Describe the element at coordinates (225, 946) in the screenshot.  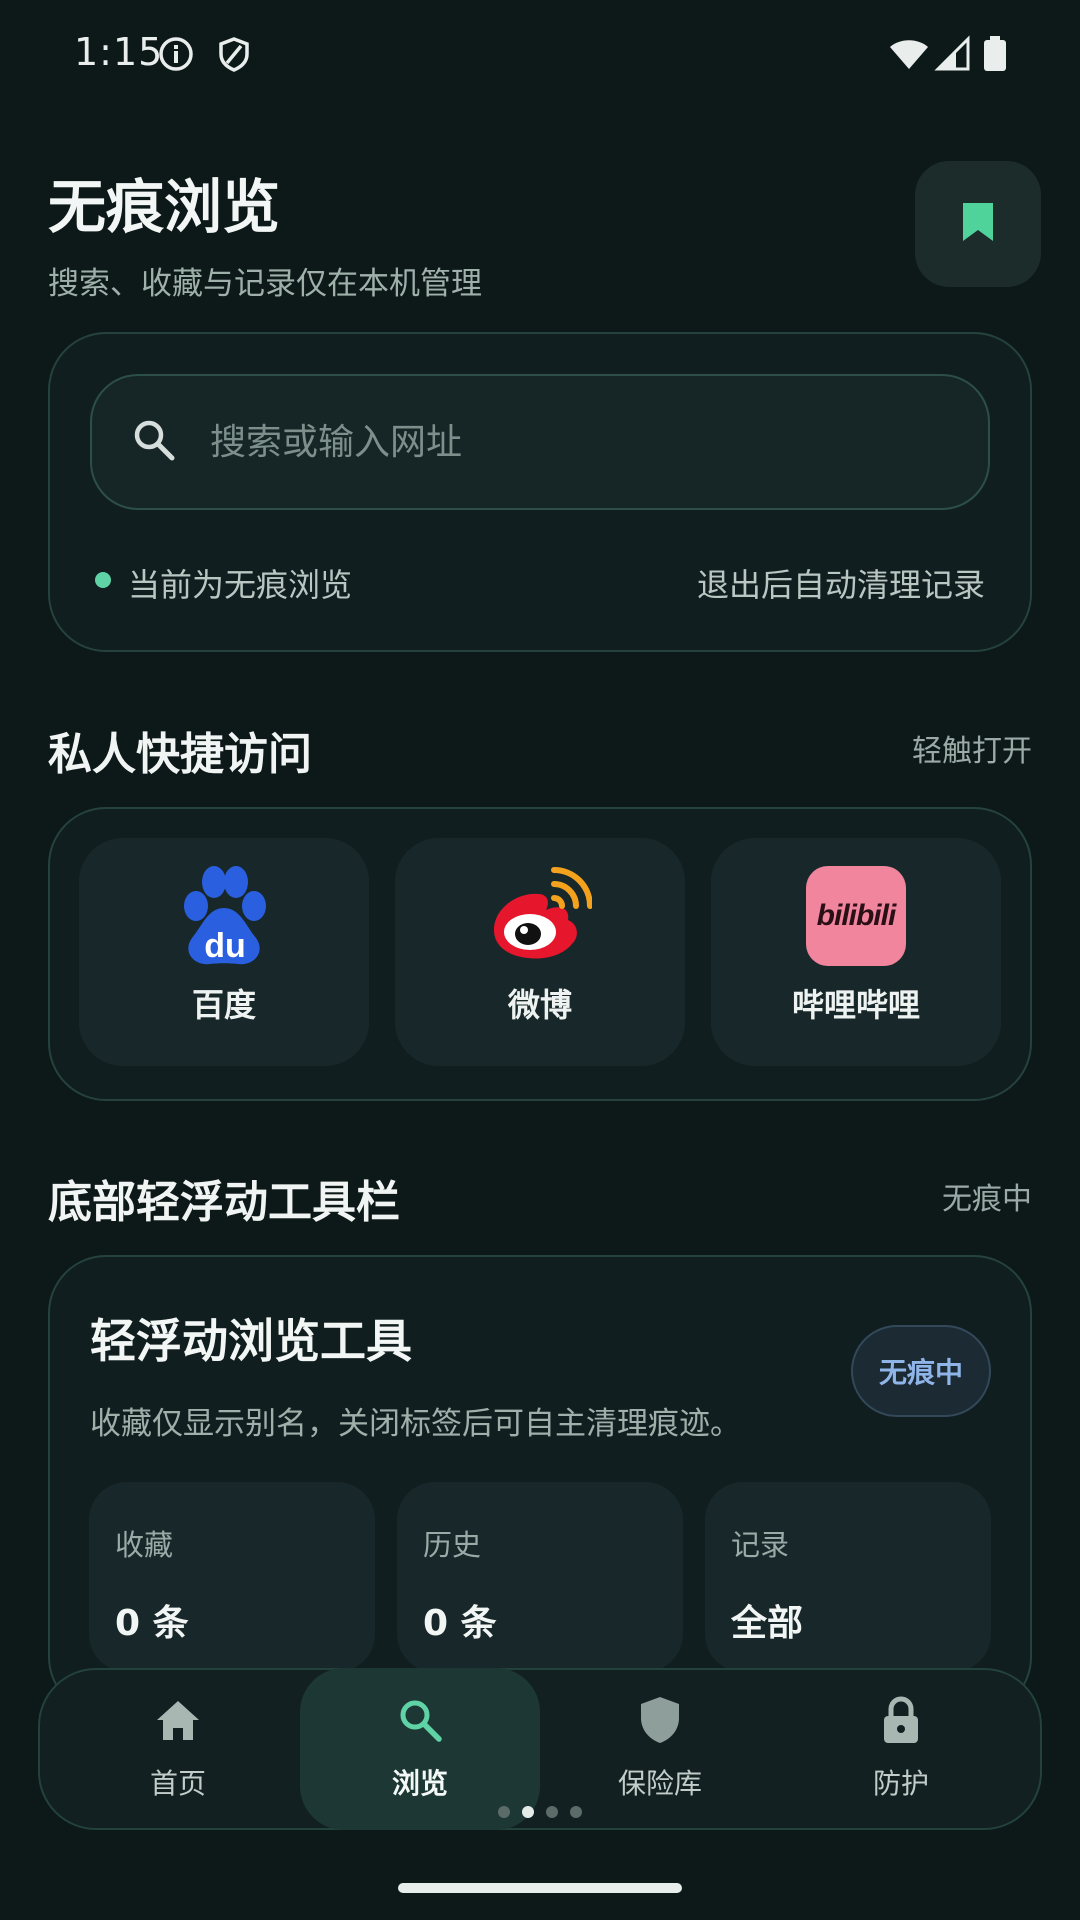
I see `svg-text: du` at that location.